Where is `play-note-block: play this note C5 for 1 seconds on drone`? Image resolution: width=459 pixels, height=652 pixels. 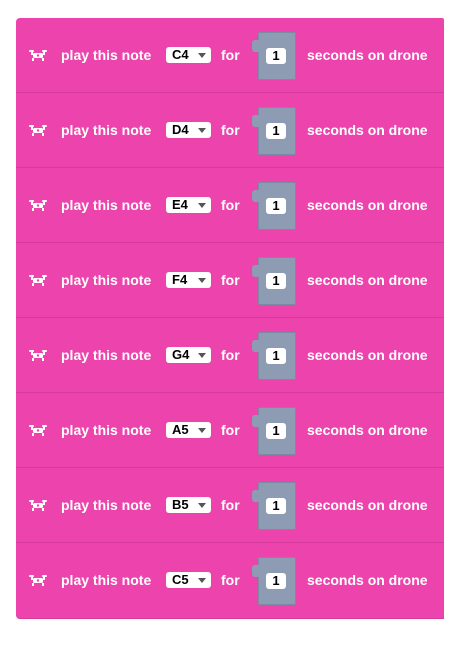
play-note-block: play this note C5 for 1 seconds on drone is located at coordinates (230, 581).